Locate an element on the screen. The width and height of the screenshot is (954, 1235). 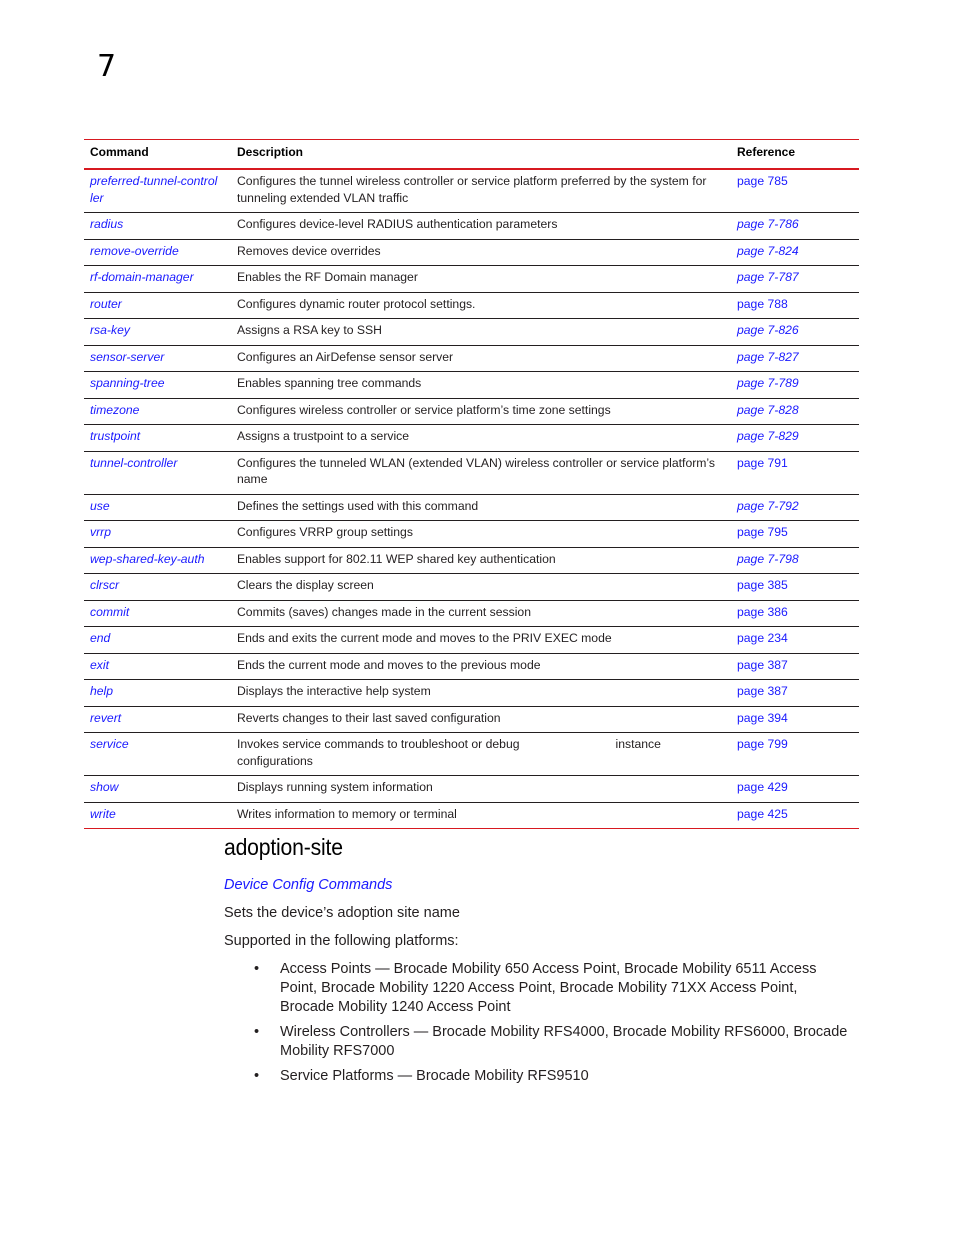
reference-cell: page 7-789 is located at coordinates (795, 385).